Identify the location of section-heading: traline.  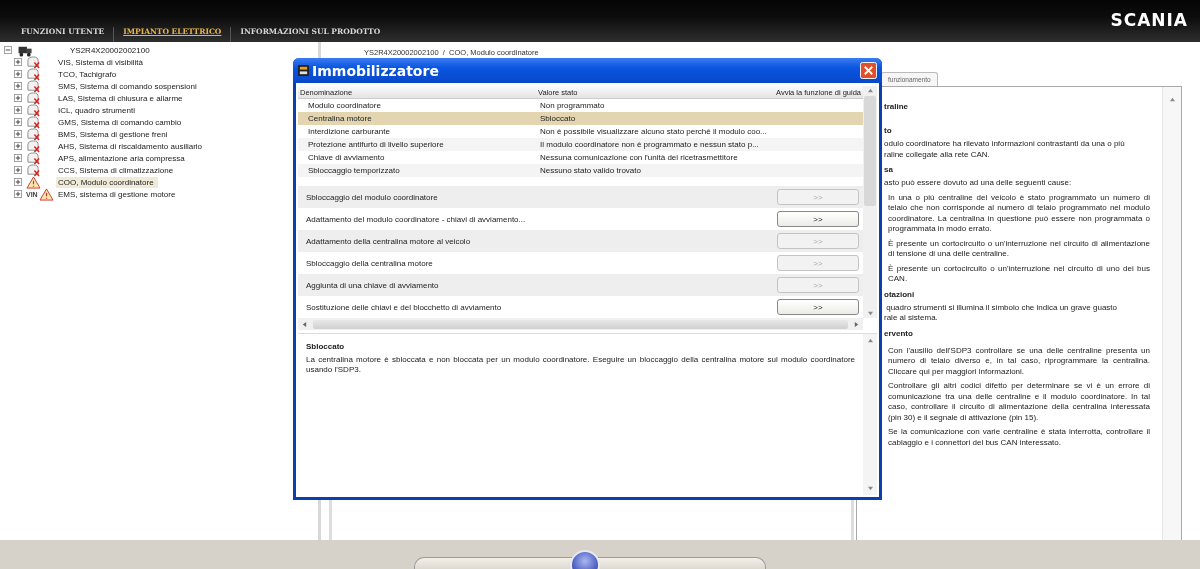
(896, 106).